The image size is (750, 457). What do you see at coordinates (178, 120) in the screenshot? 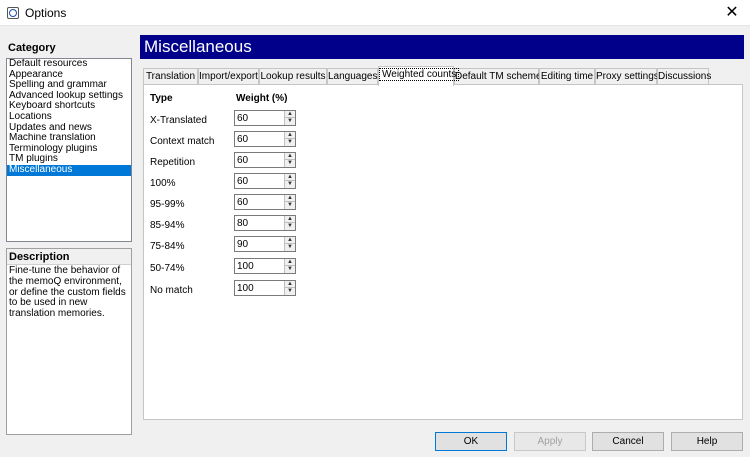
I see `row-label-x-translated: X-Translated` at bounding box center [178, 120].